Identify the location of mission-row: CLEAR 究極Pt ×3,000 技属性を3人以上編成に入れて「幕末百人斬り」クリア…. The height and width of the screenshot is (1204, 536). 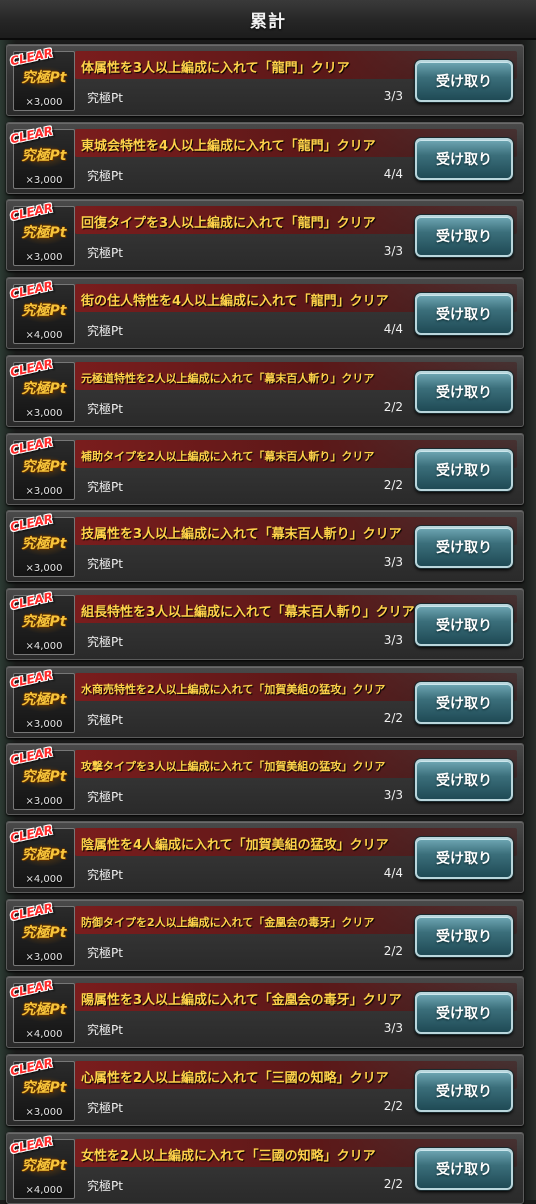
(265, 546).